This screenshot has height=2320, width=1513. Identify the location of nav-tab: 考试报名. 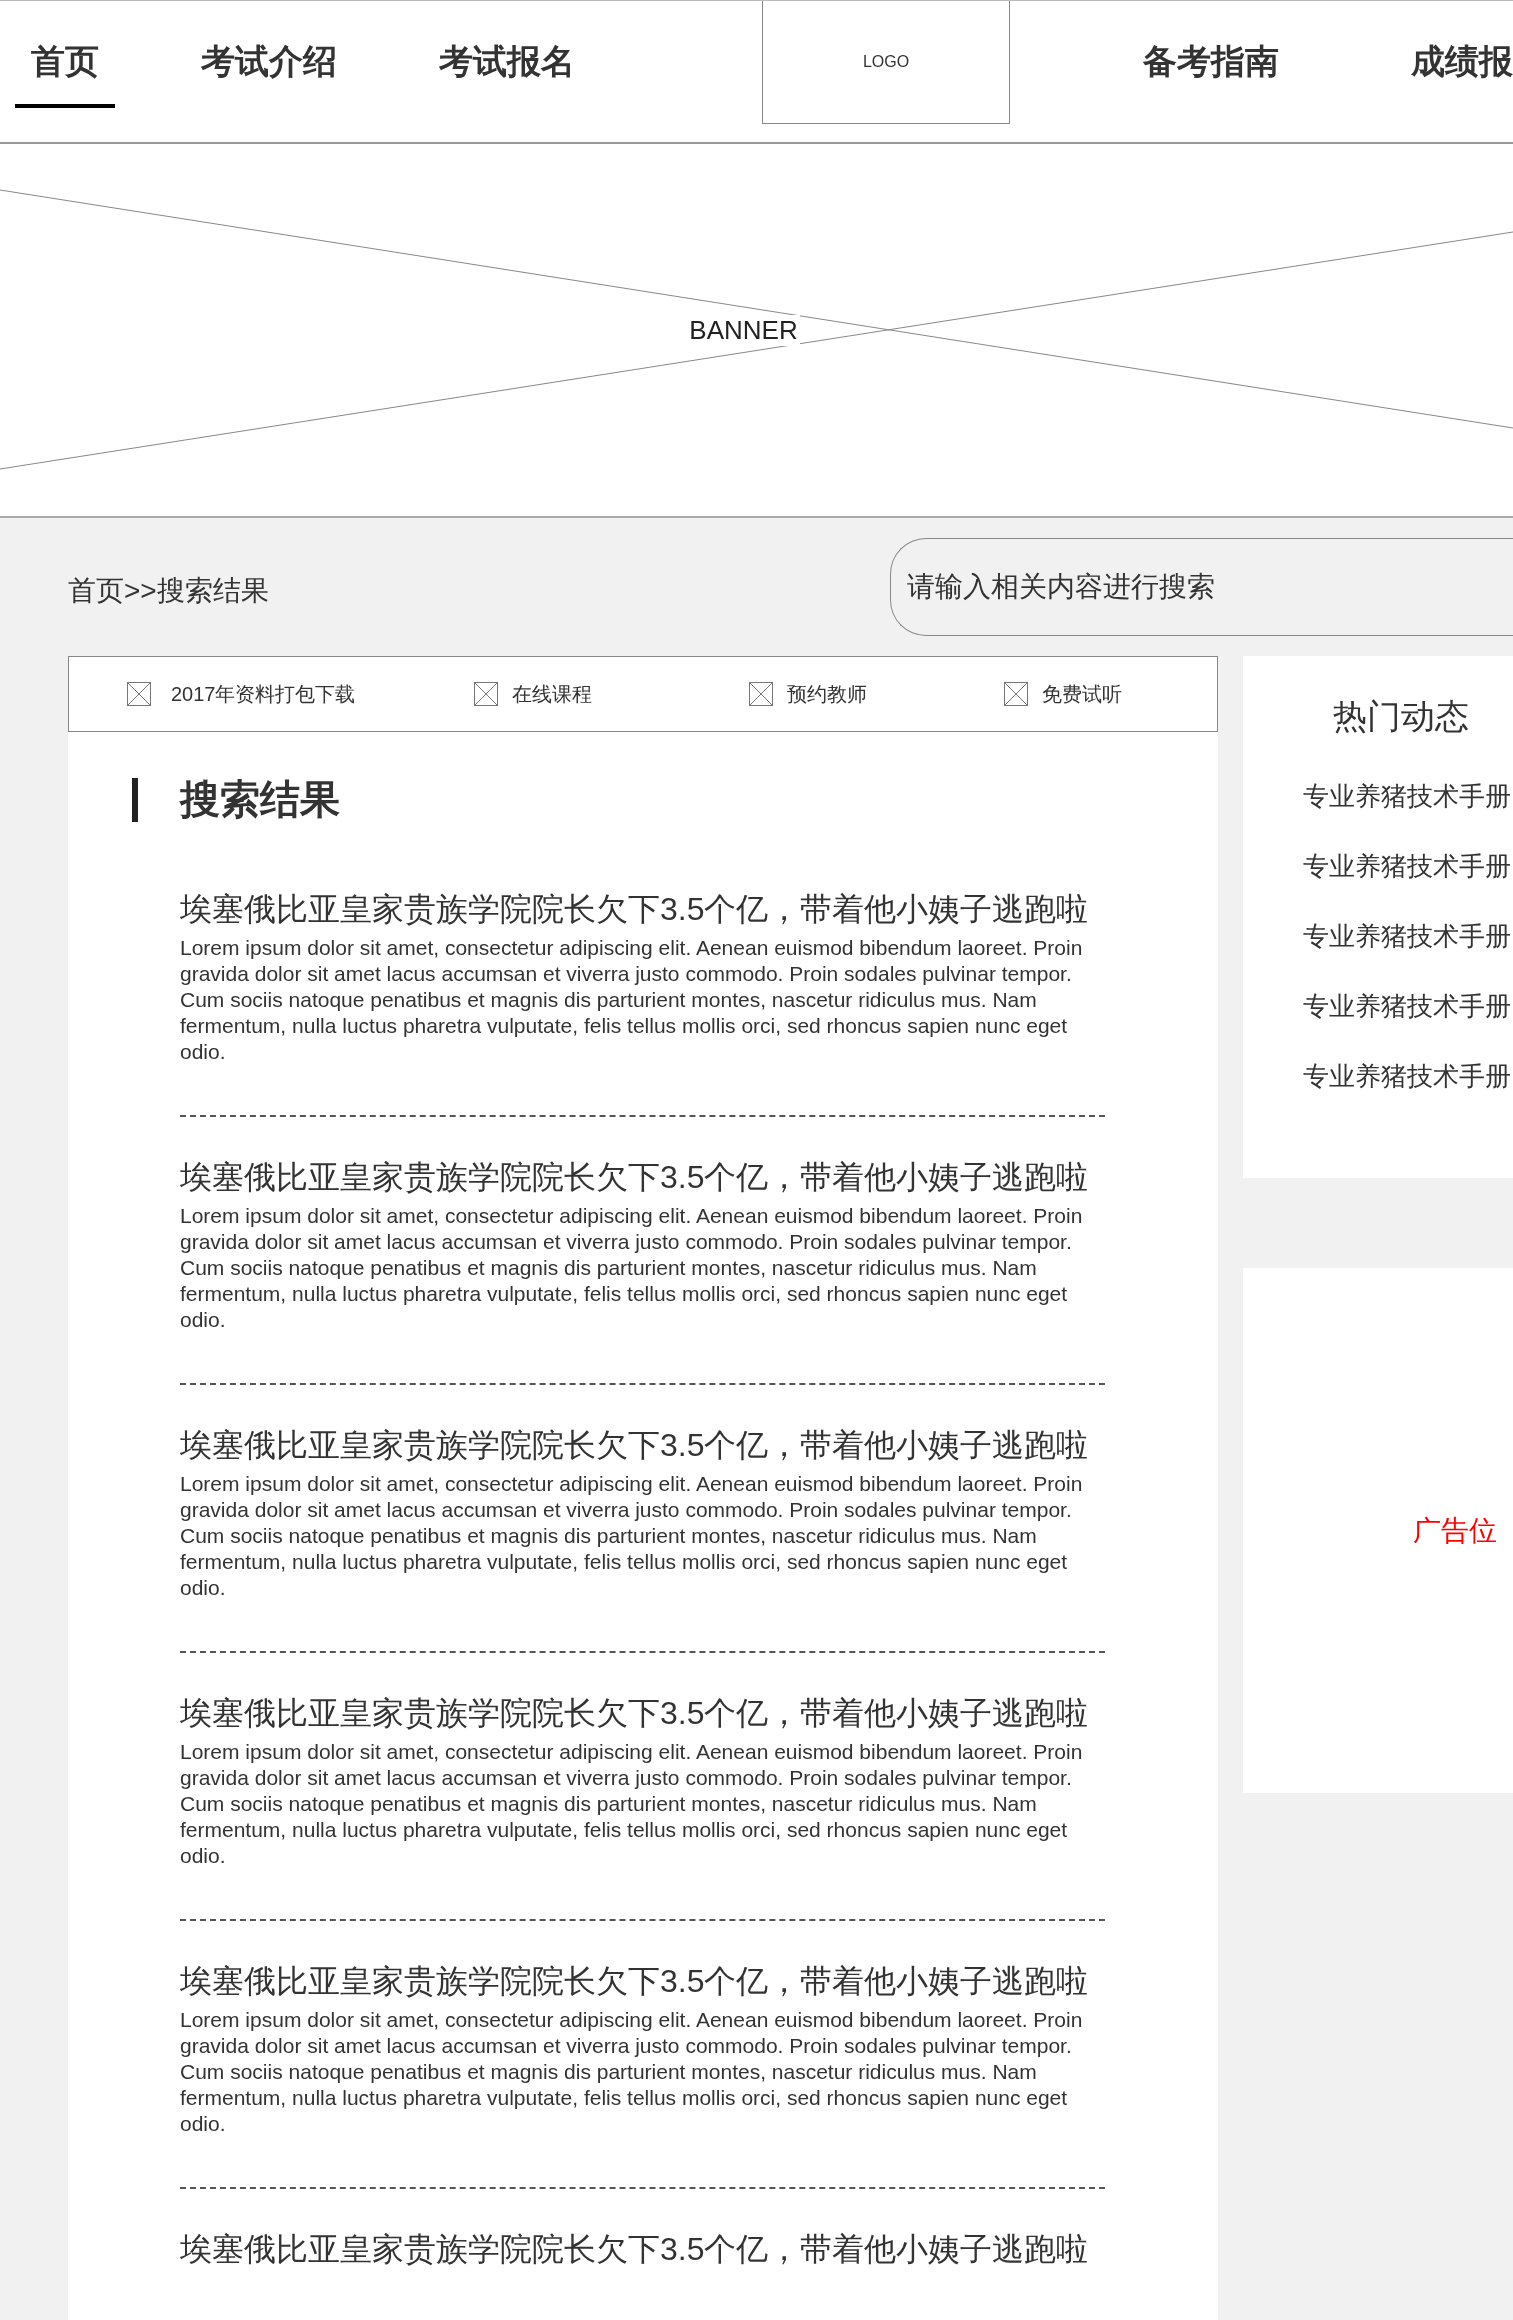
(507, 54).